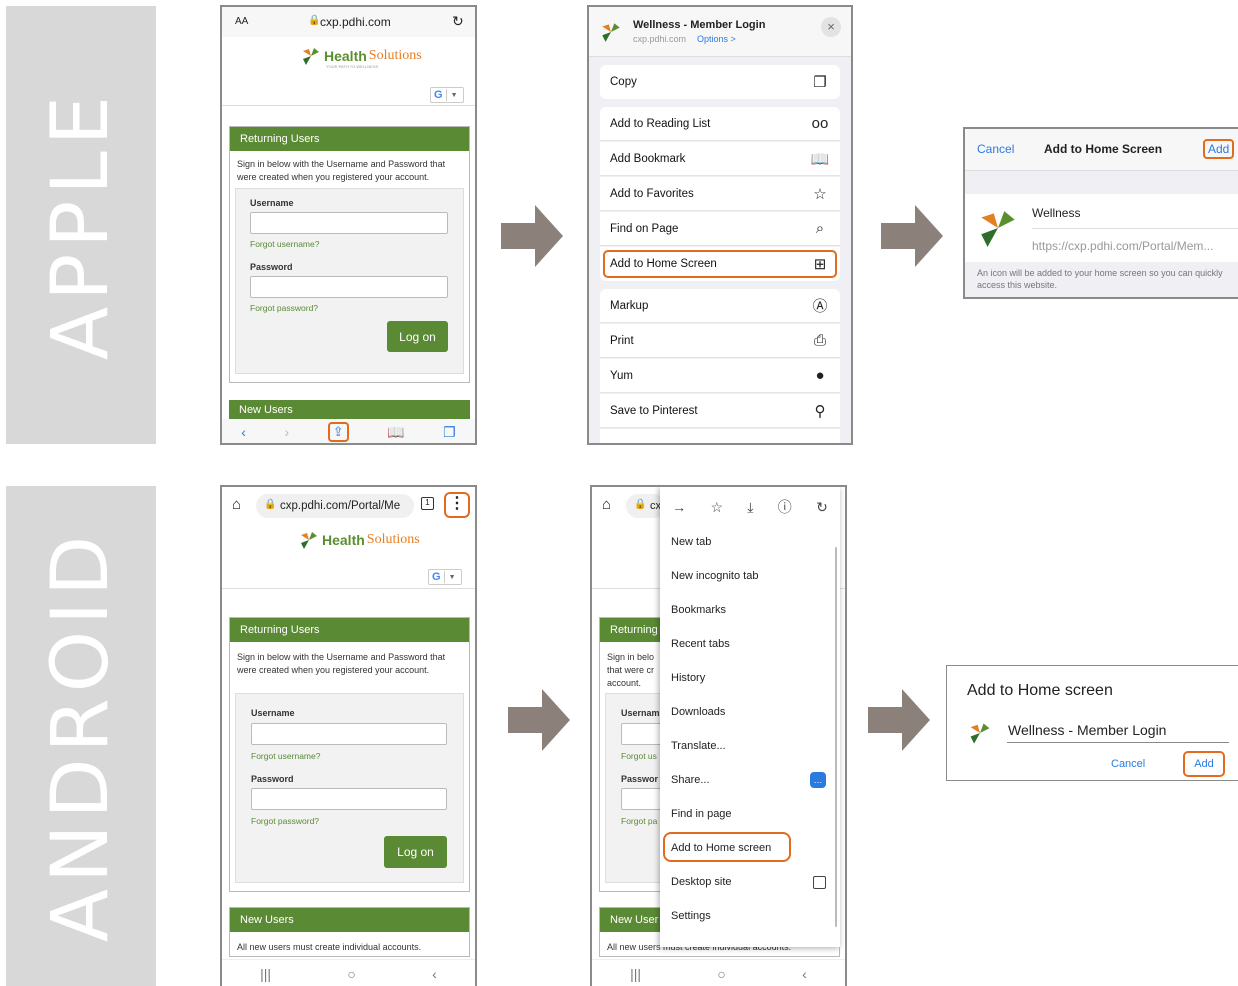  I want to click on url-pill: 🔒 cxp.pdhi.com/Portal/Me, so click(335, 506).